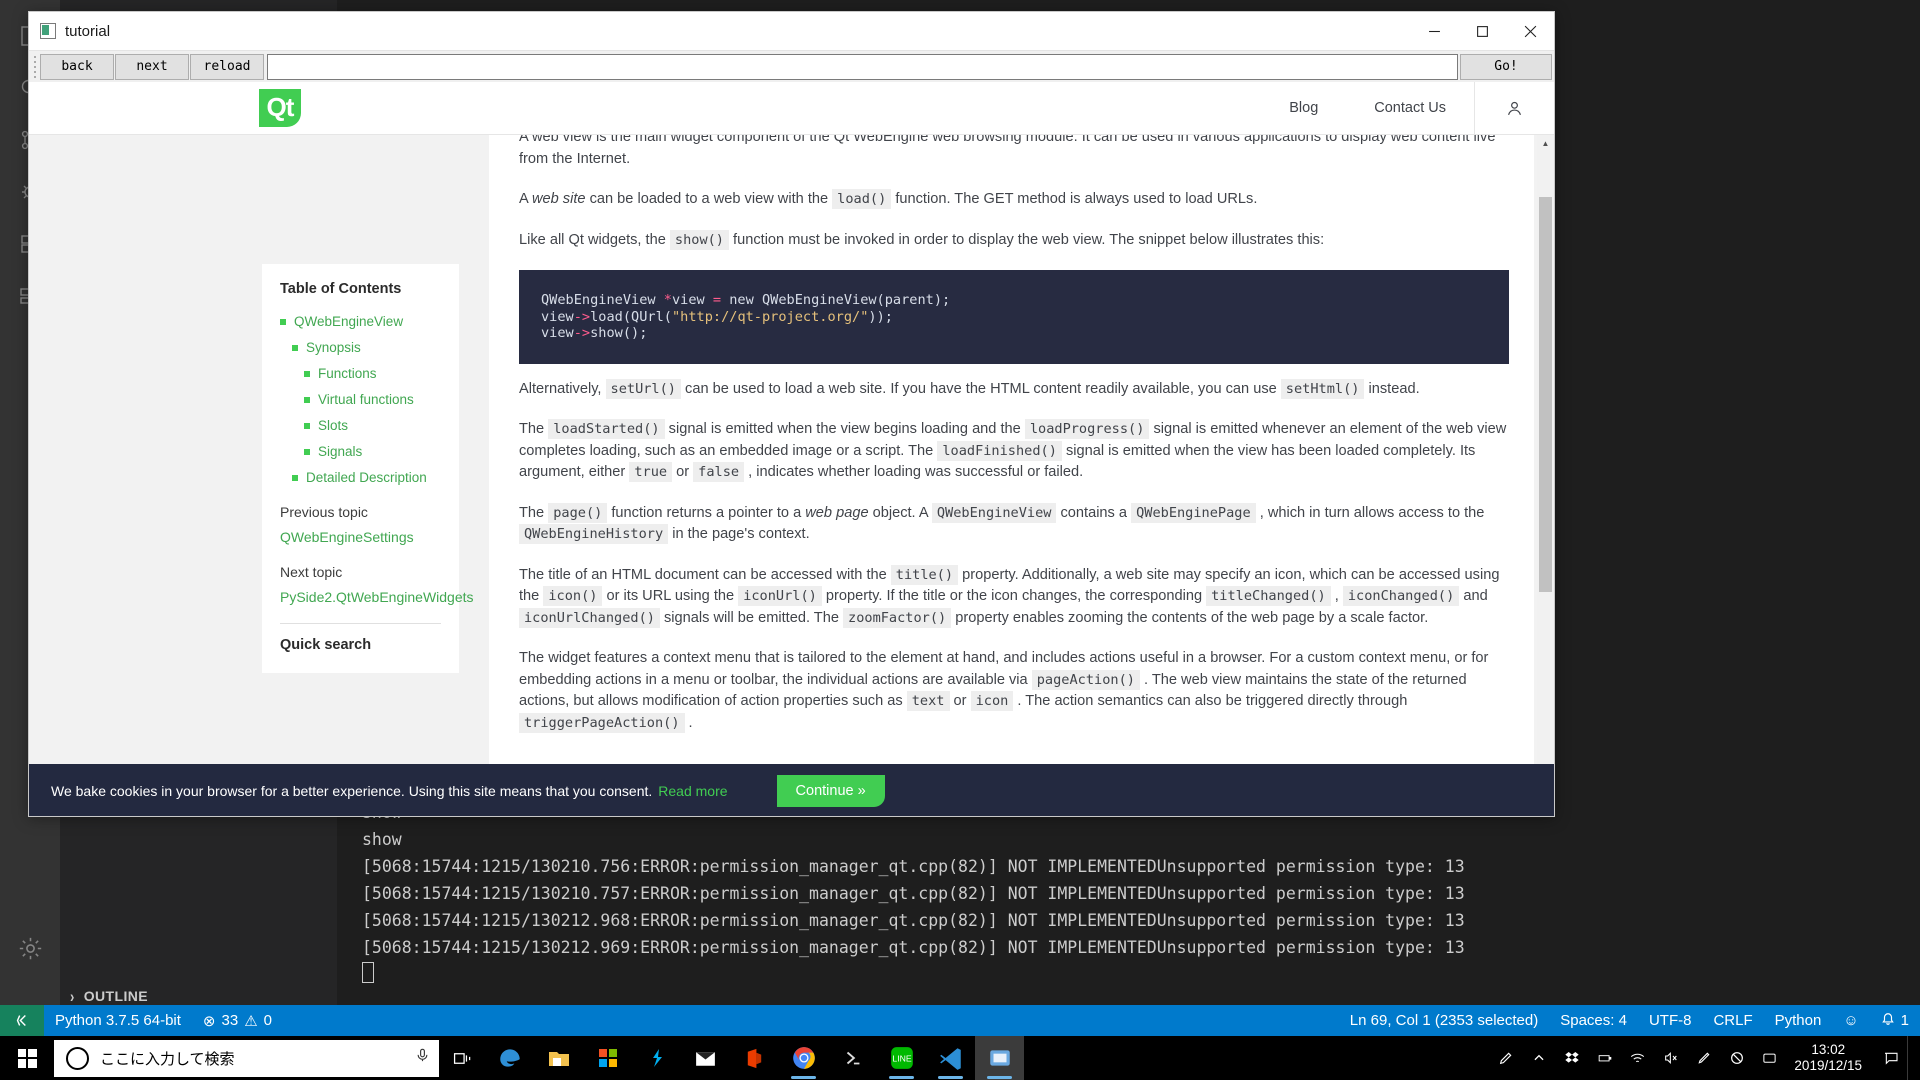 This screenshot has height=1080, width=1920. Describe the element at coordinates (880, 316) in the screenshot. I see `code-token: ));` at that location.